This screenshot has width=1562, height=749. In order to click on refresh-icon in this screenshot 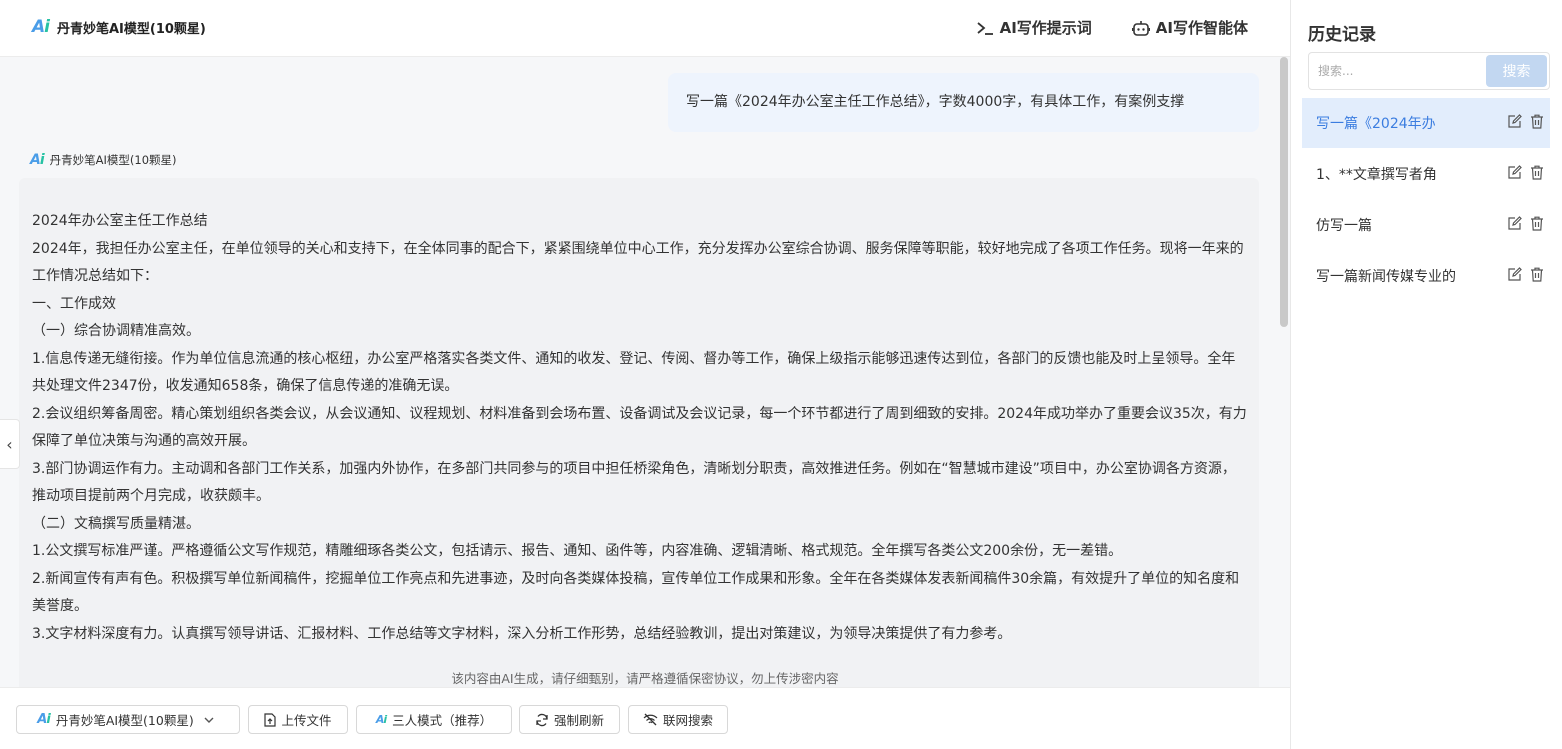, I will do `click(542, 719)`.